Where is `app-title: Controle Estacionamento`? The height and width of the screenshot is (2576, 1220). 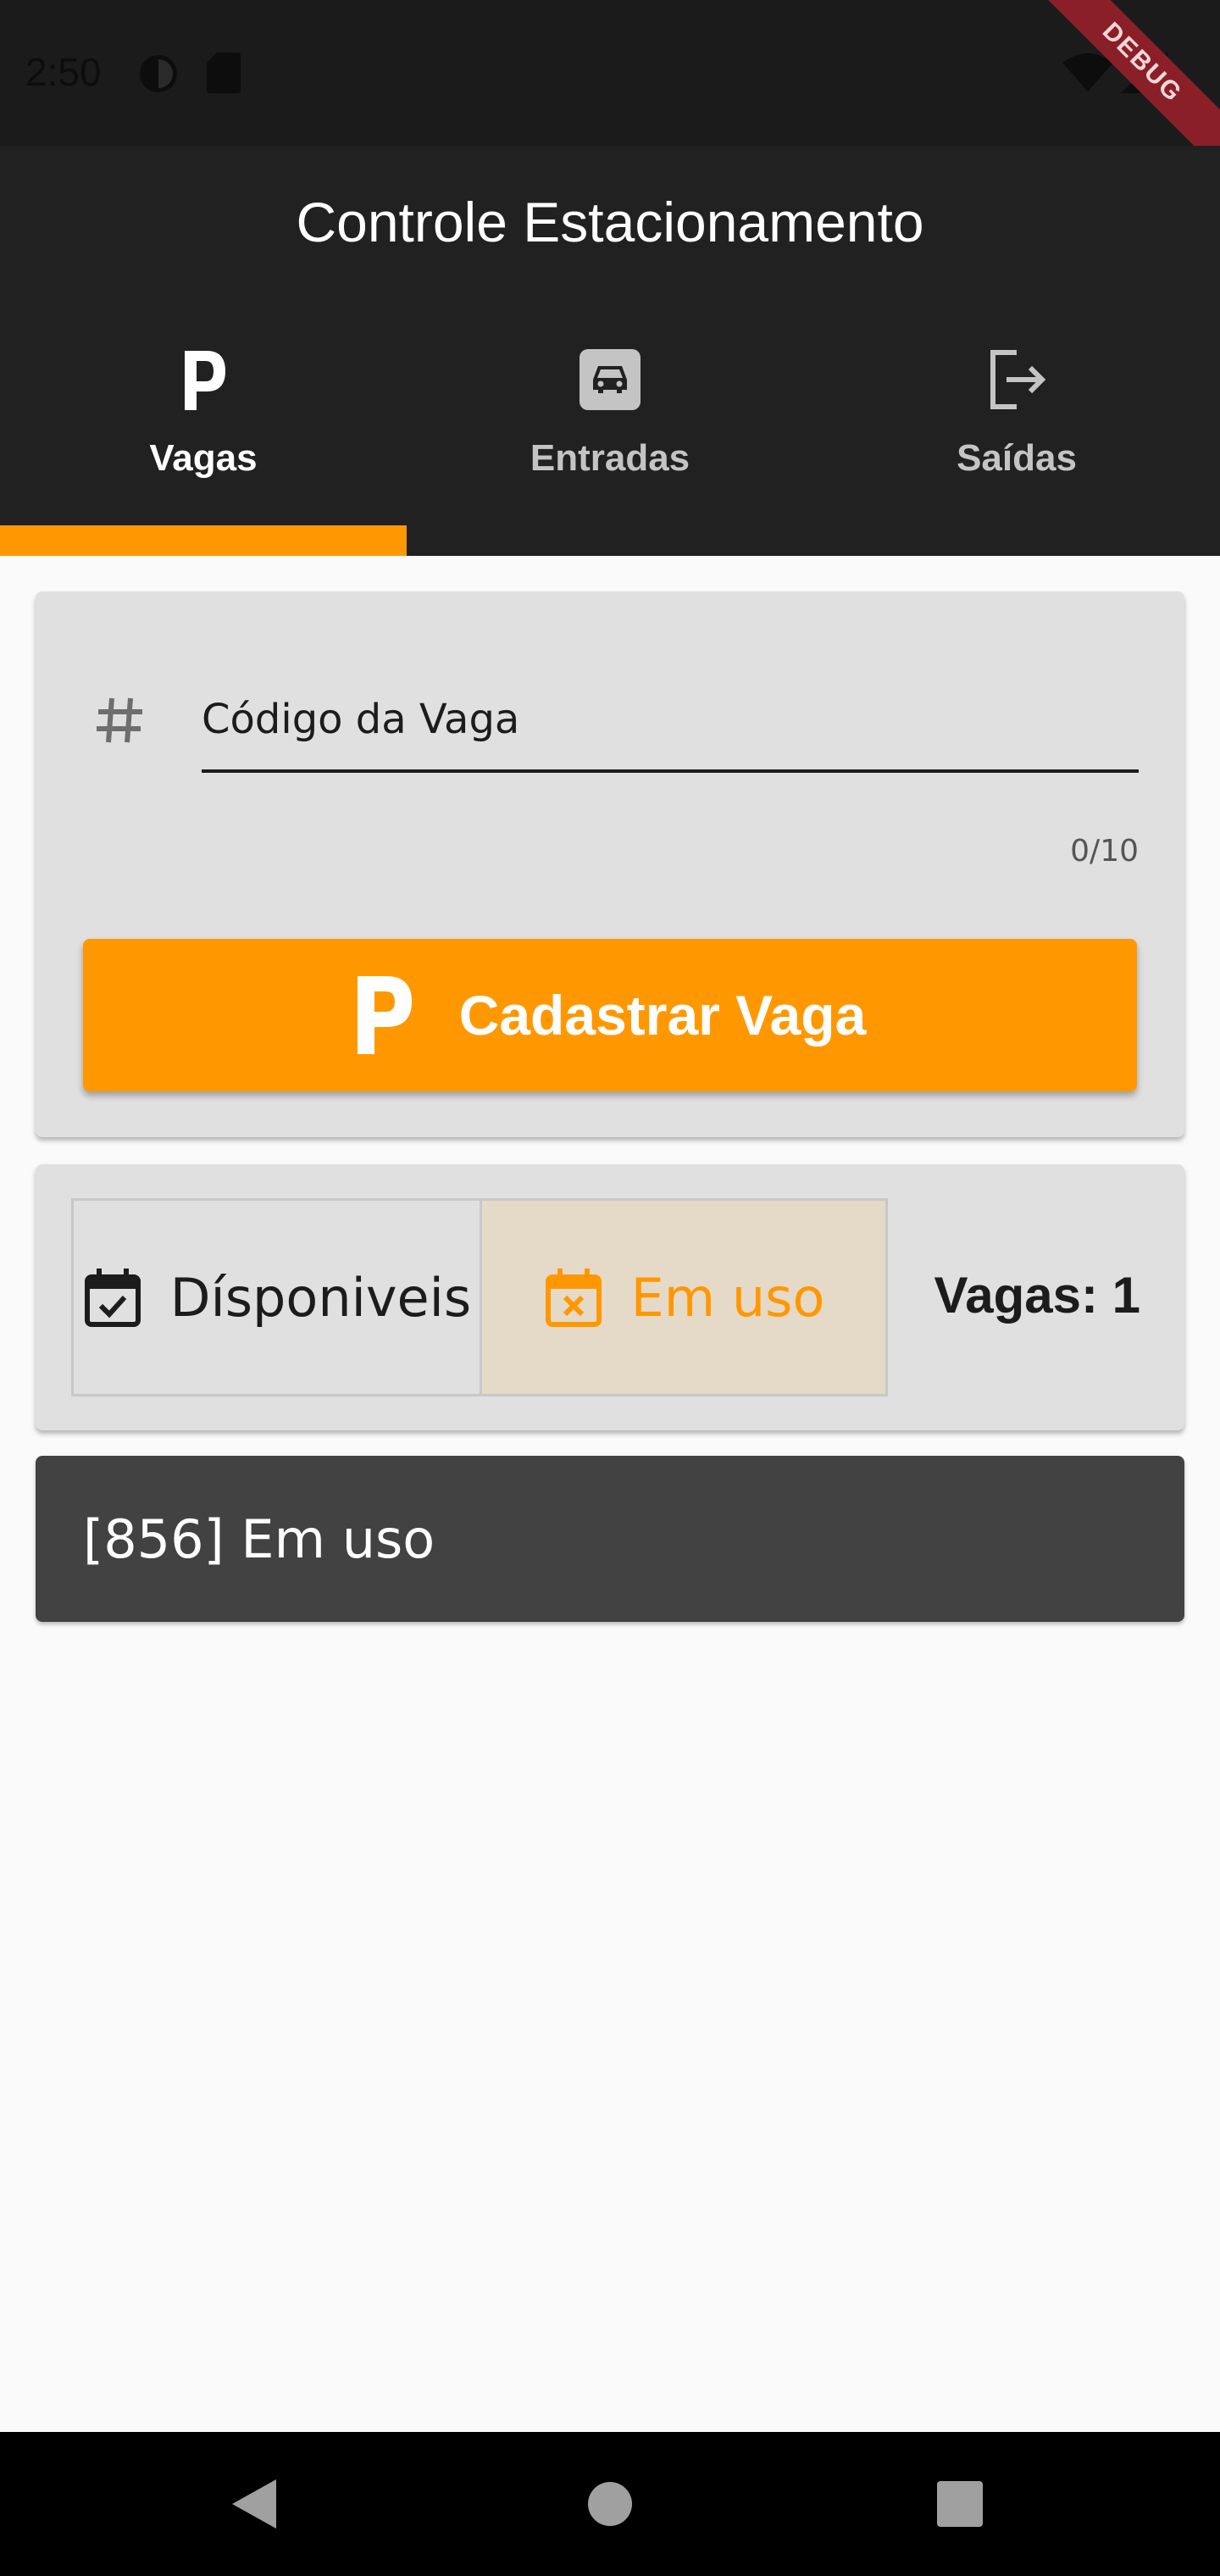 app-title: Controle Estacionamento is located at coordinates (610, 222).